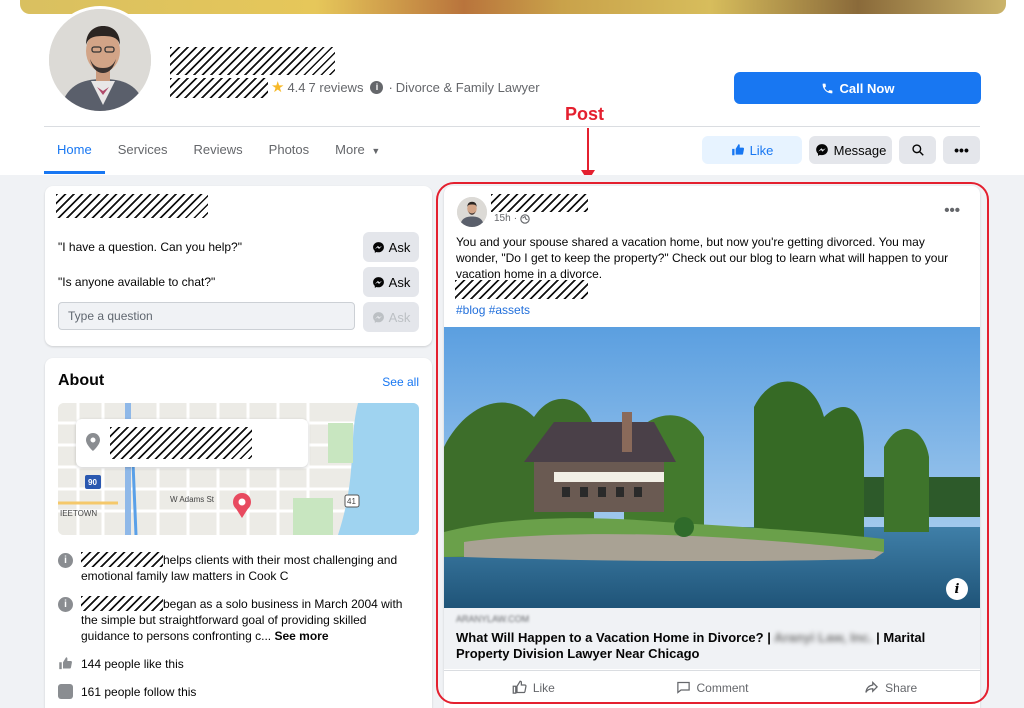 This screenshot has height=708, width=1024. I want to click on ellipsis-icon: •••, so click(961, 150).